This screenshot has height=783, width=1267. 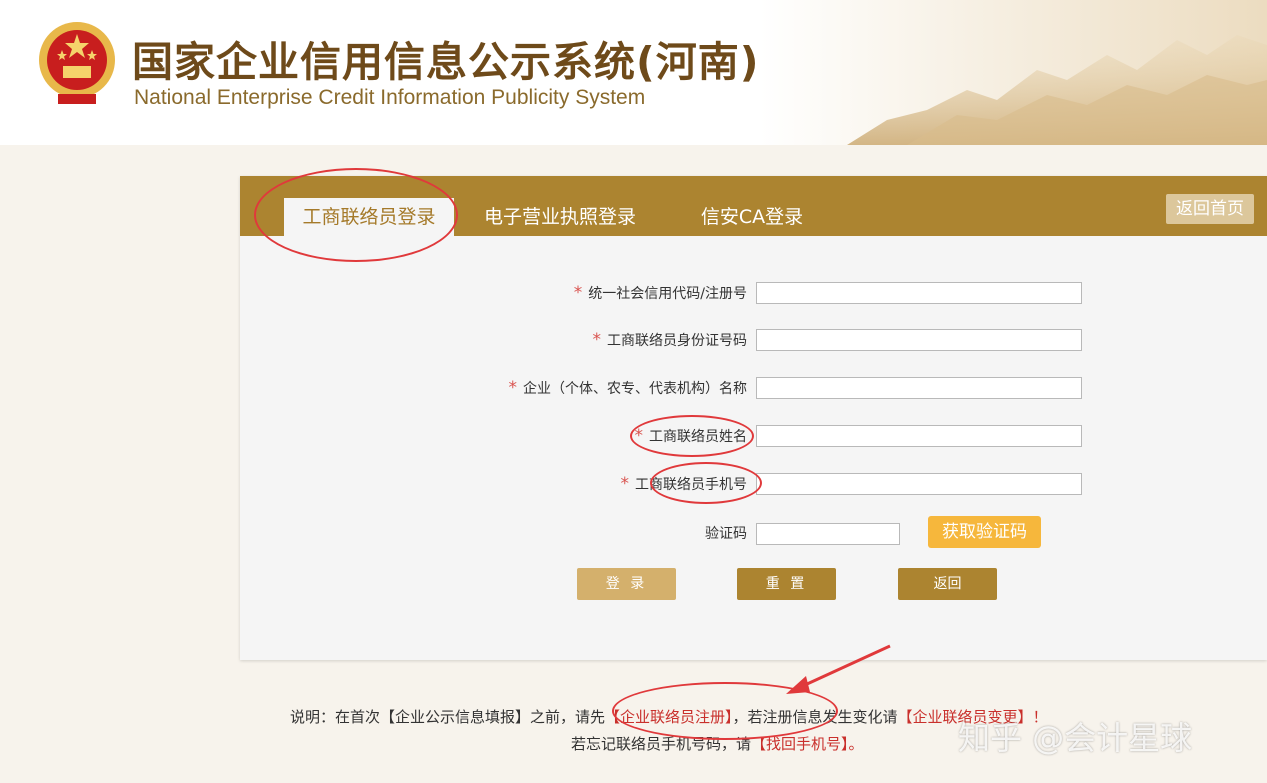 I want to click on id-number-label: 工商联络员身份证号码, so click(x=677, y=341).